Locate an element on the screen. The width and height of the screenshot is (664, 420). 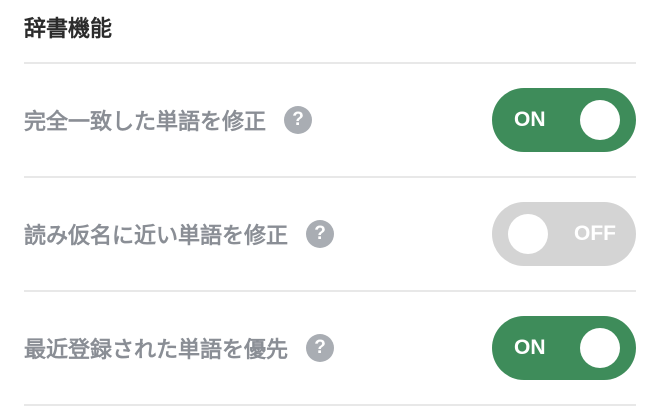
setting-label-group: 最近登録された単語を優先 ? is located at coordinates (179, 348).